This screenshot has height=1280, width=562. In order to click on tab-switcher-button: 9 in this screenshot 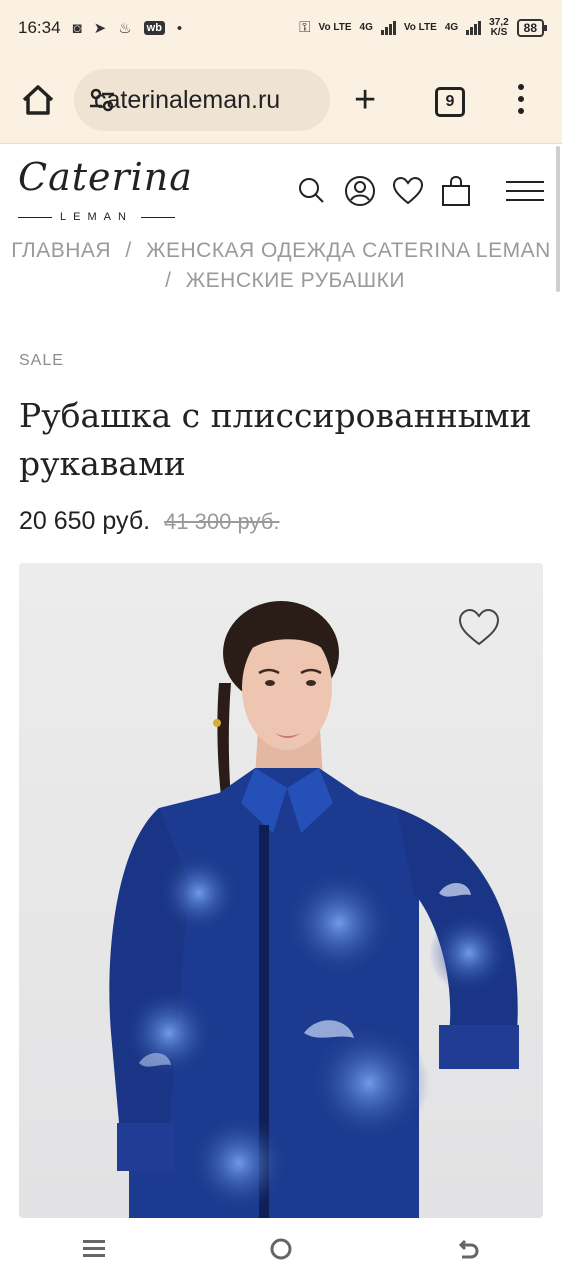, I will do `click(450, 102)`.